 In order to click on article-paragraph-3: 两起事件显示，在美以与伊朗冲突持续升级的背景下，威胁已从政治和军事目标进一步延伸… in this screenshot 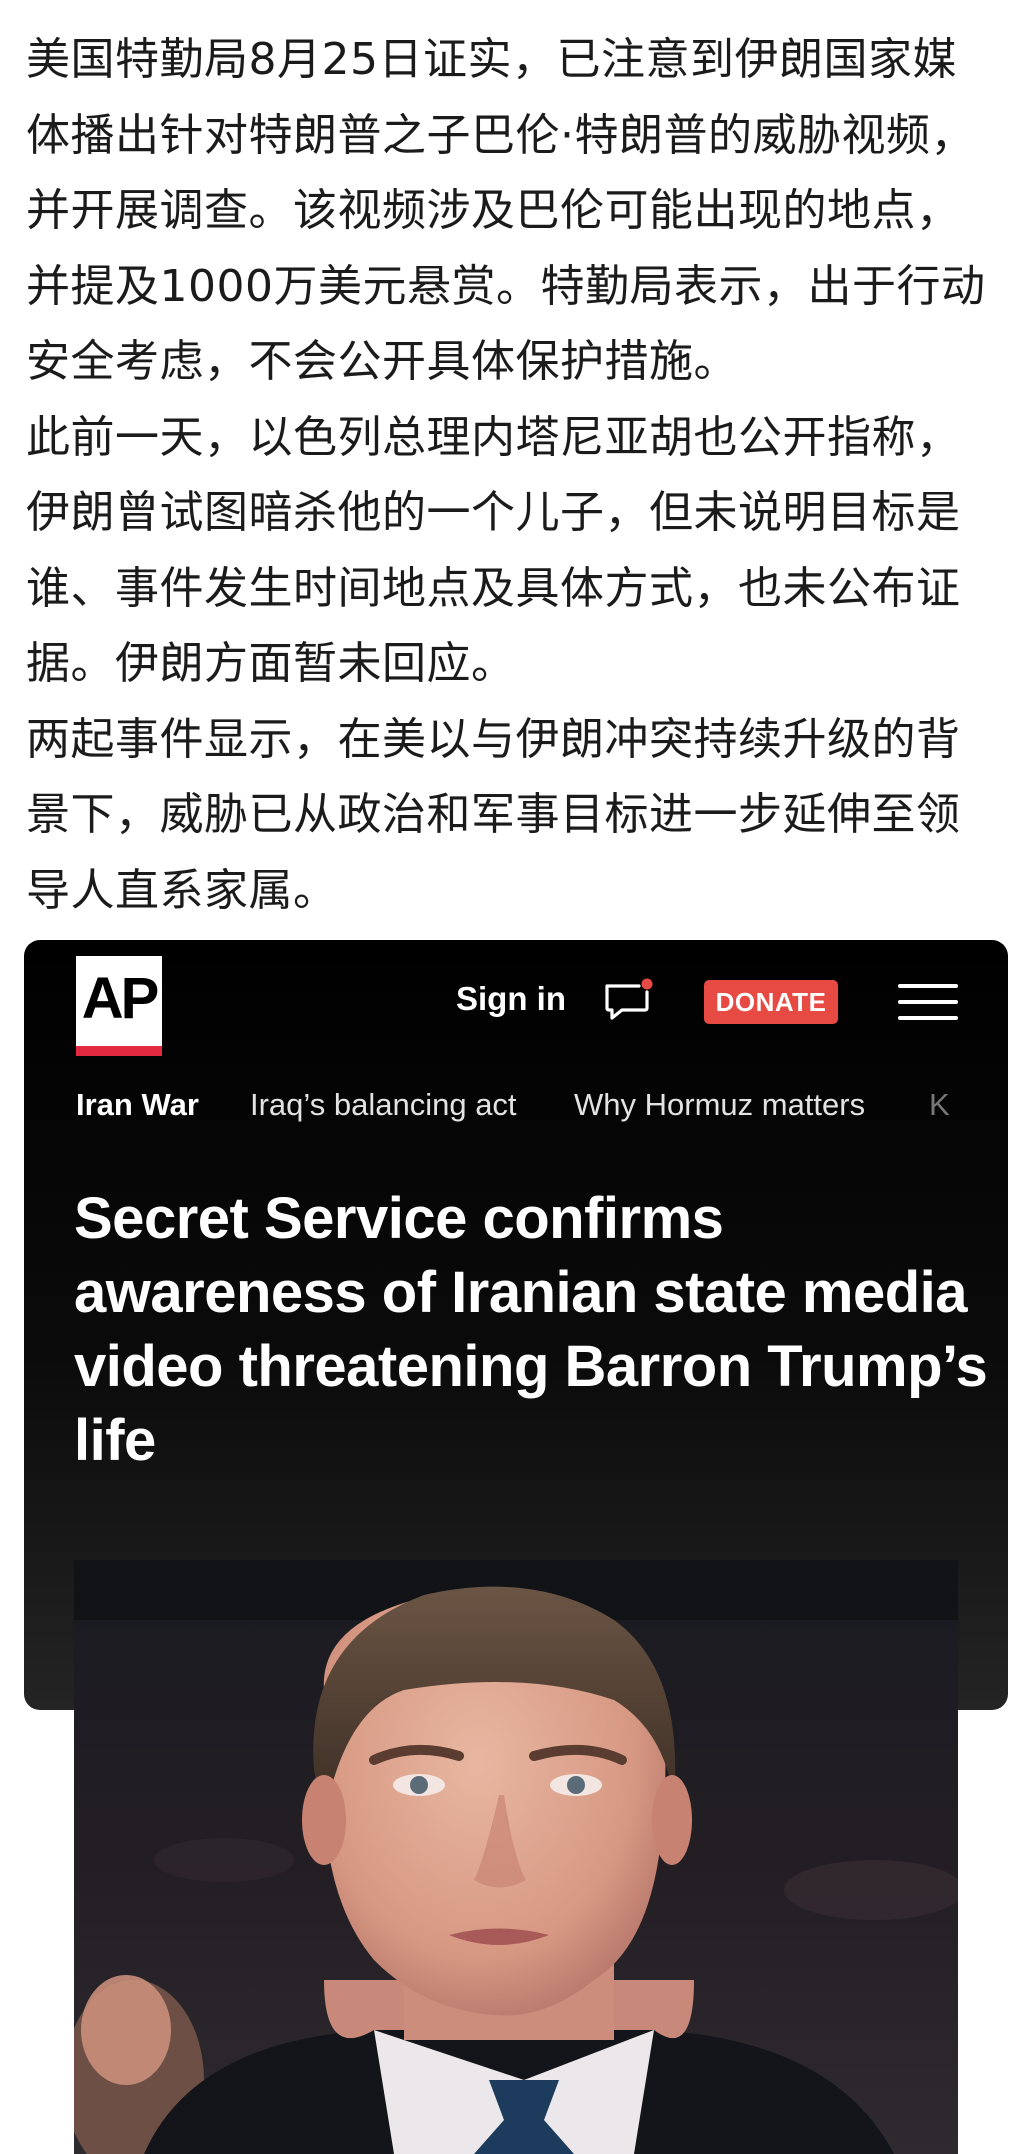, I will do `click(493, 814)`.